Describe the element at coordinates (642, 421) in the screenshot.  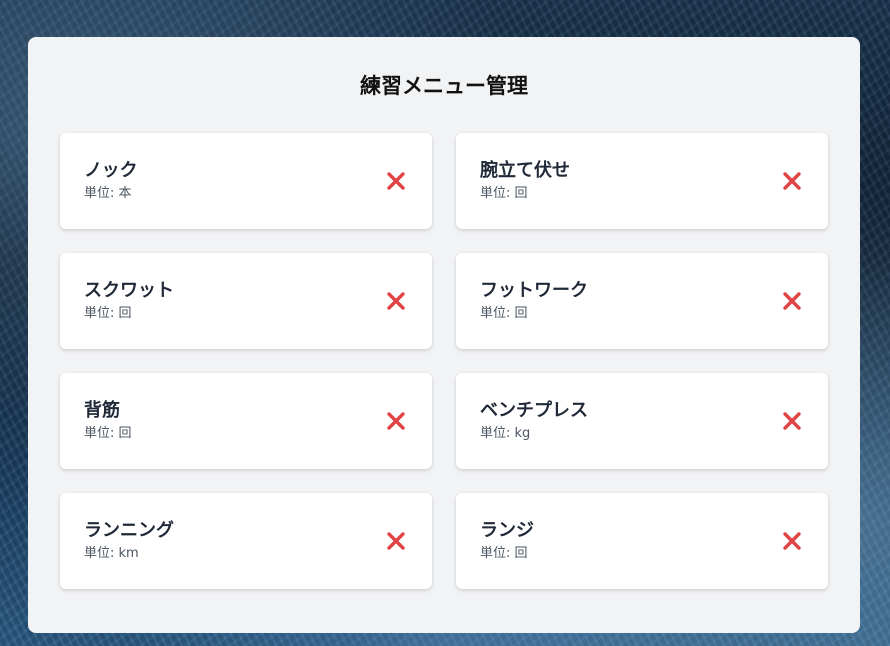
I see `menu-item-card: ベンチプレス 単位: kg` at that location.